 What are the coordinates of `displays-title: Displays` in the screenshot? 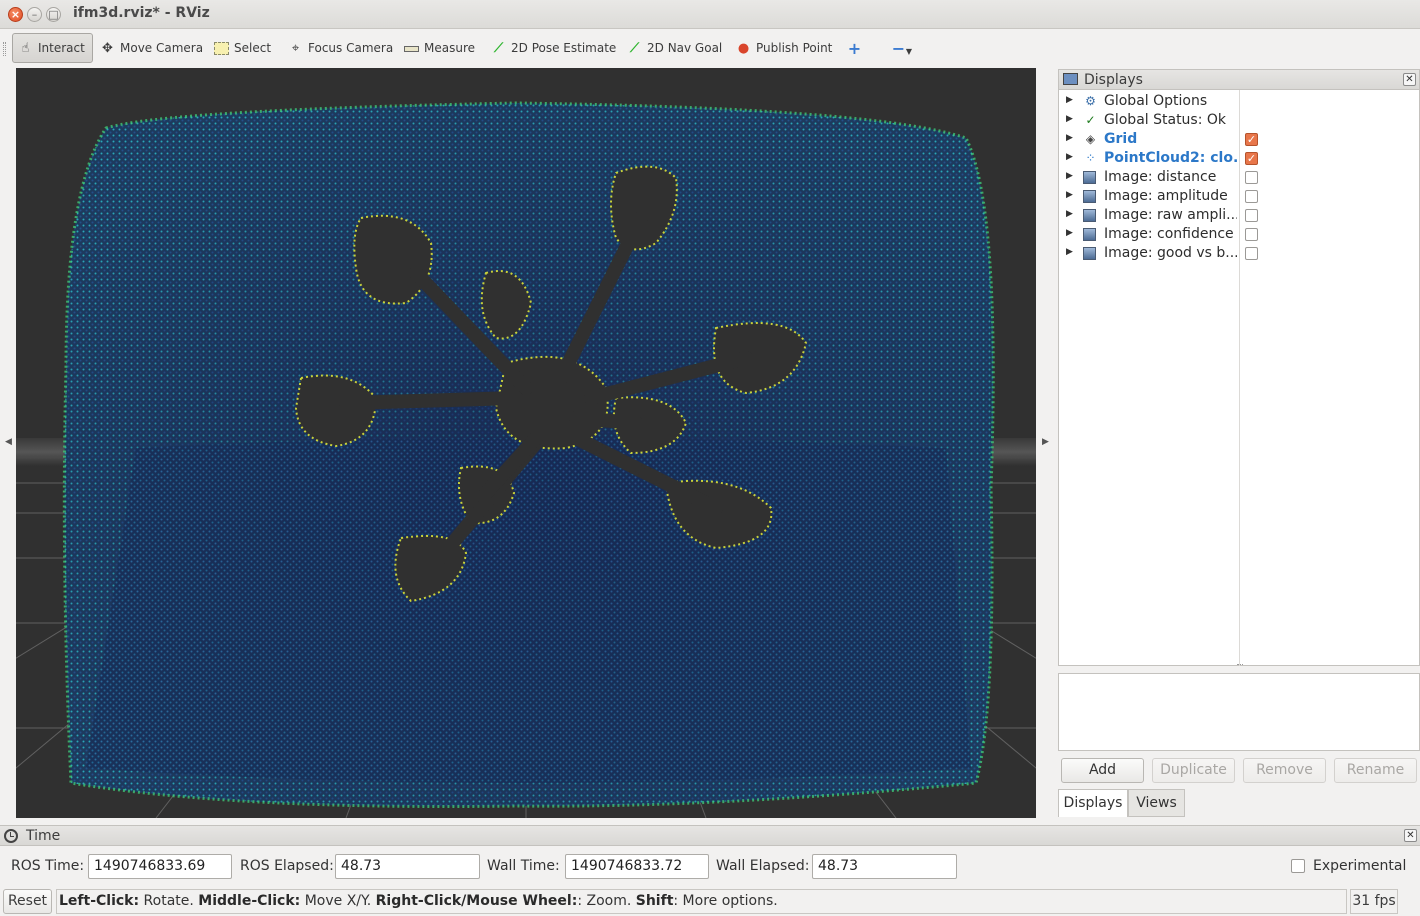 It's located at (1113, 80).